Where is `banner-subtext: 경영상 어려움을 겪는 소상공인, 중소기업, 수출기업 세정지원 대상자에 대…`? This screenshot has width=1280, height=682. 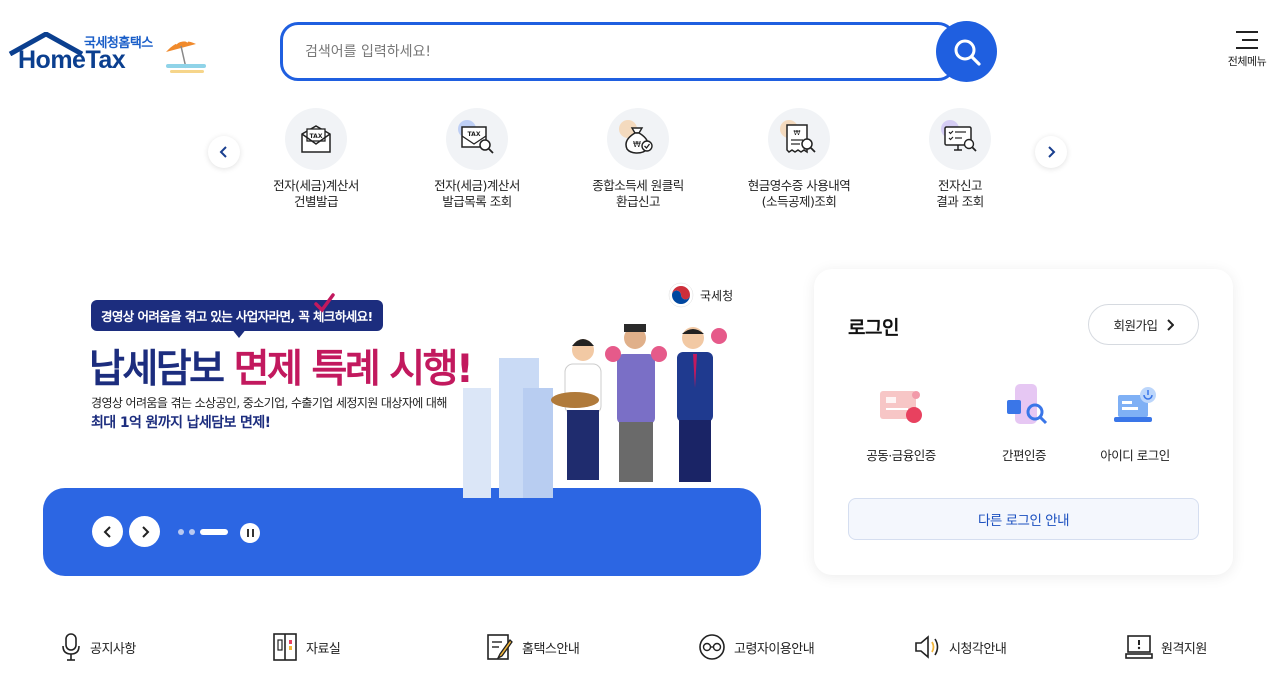 banner-subtext: 경영상 어려움을 겪는 소상공인, 중소기업, 수출기업 세정지원 대상자에 대… is located at coordinates (269, 403).